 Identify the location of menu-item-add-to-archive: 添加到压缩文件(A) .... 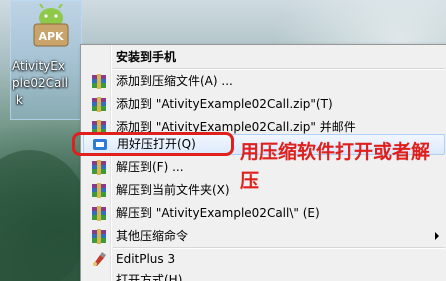
(264, 81).